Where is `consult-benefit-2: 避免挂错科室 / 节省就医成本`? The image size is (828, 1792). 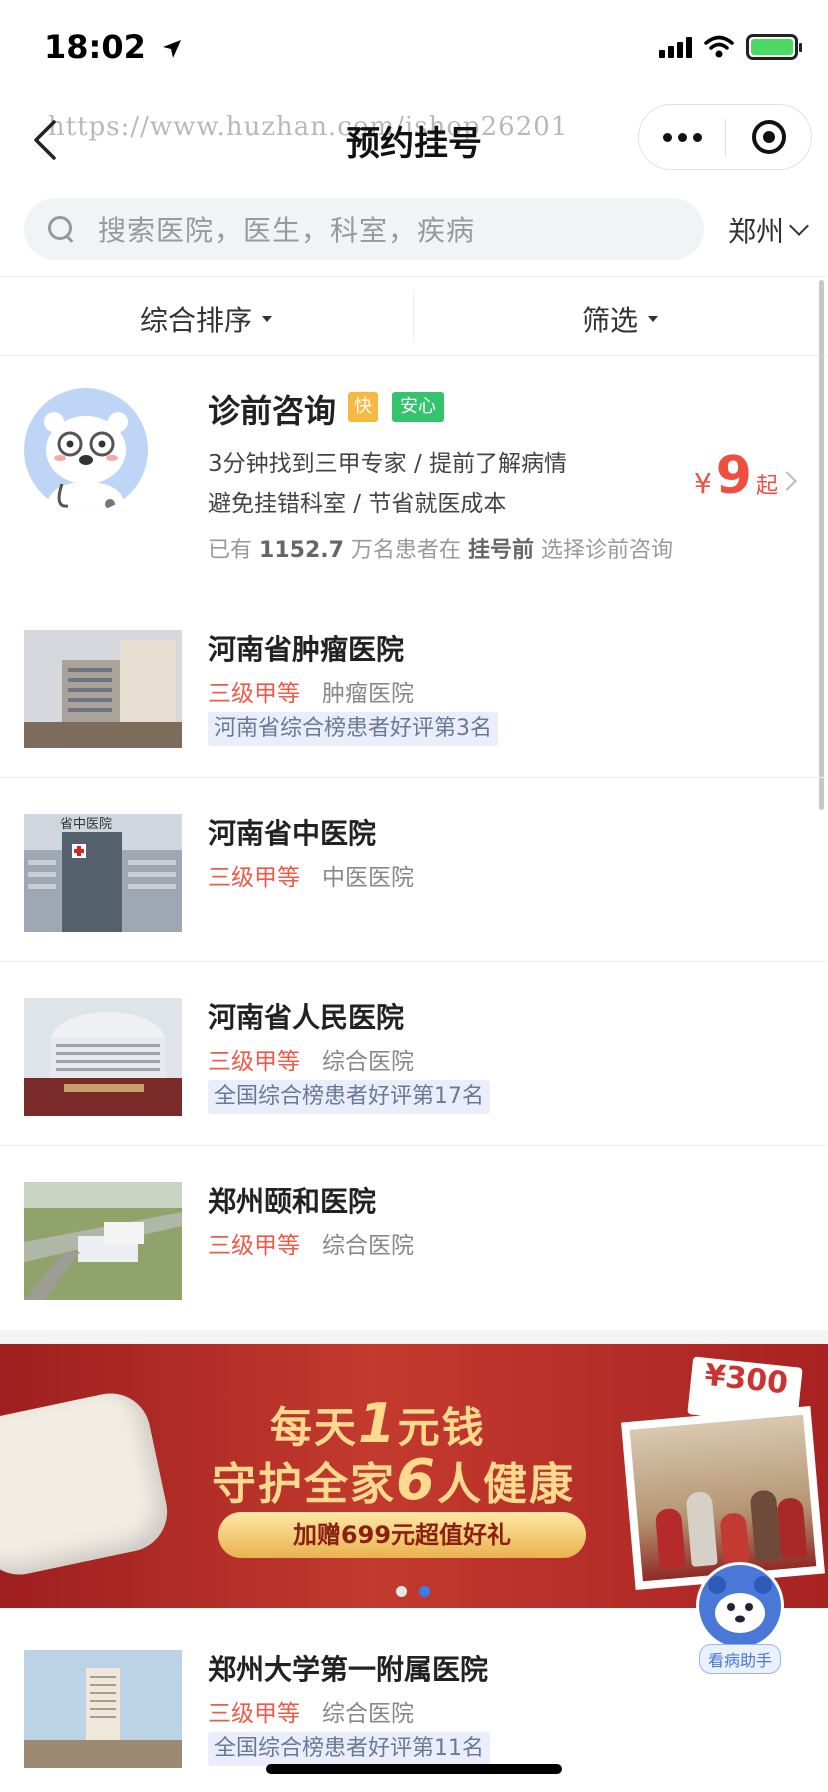
consult-benefit-2: 避免挂错科室 / 节省就医成本 is located at coordinates (357, 504).